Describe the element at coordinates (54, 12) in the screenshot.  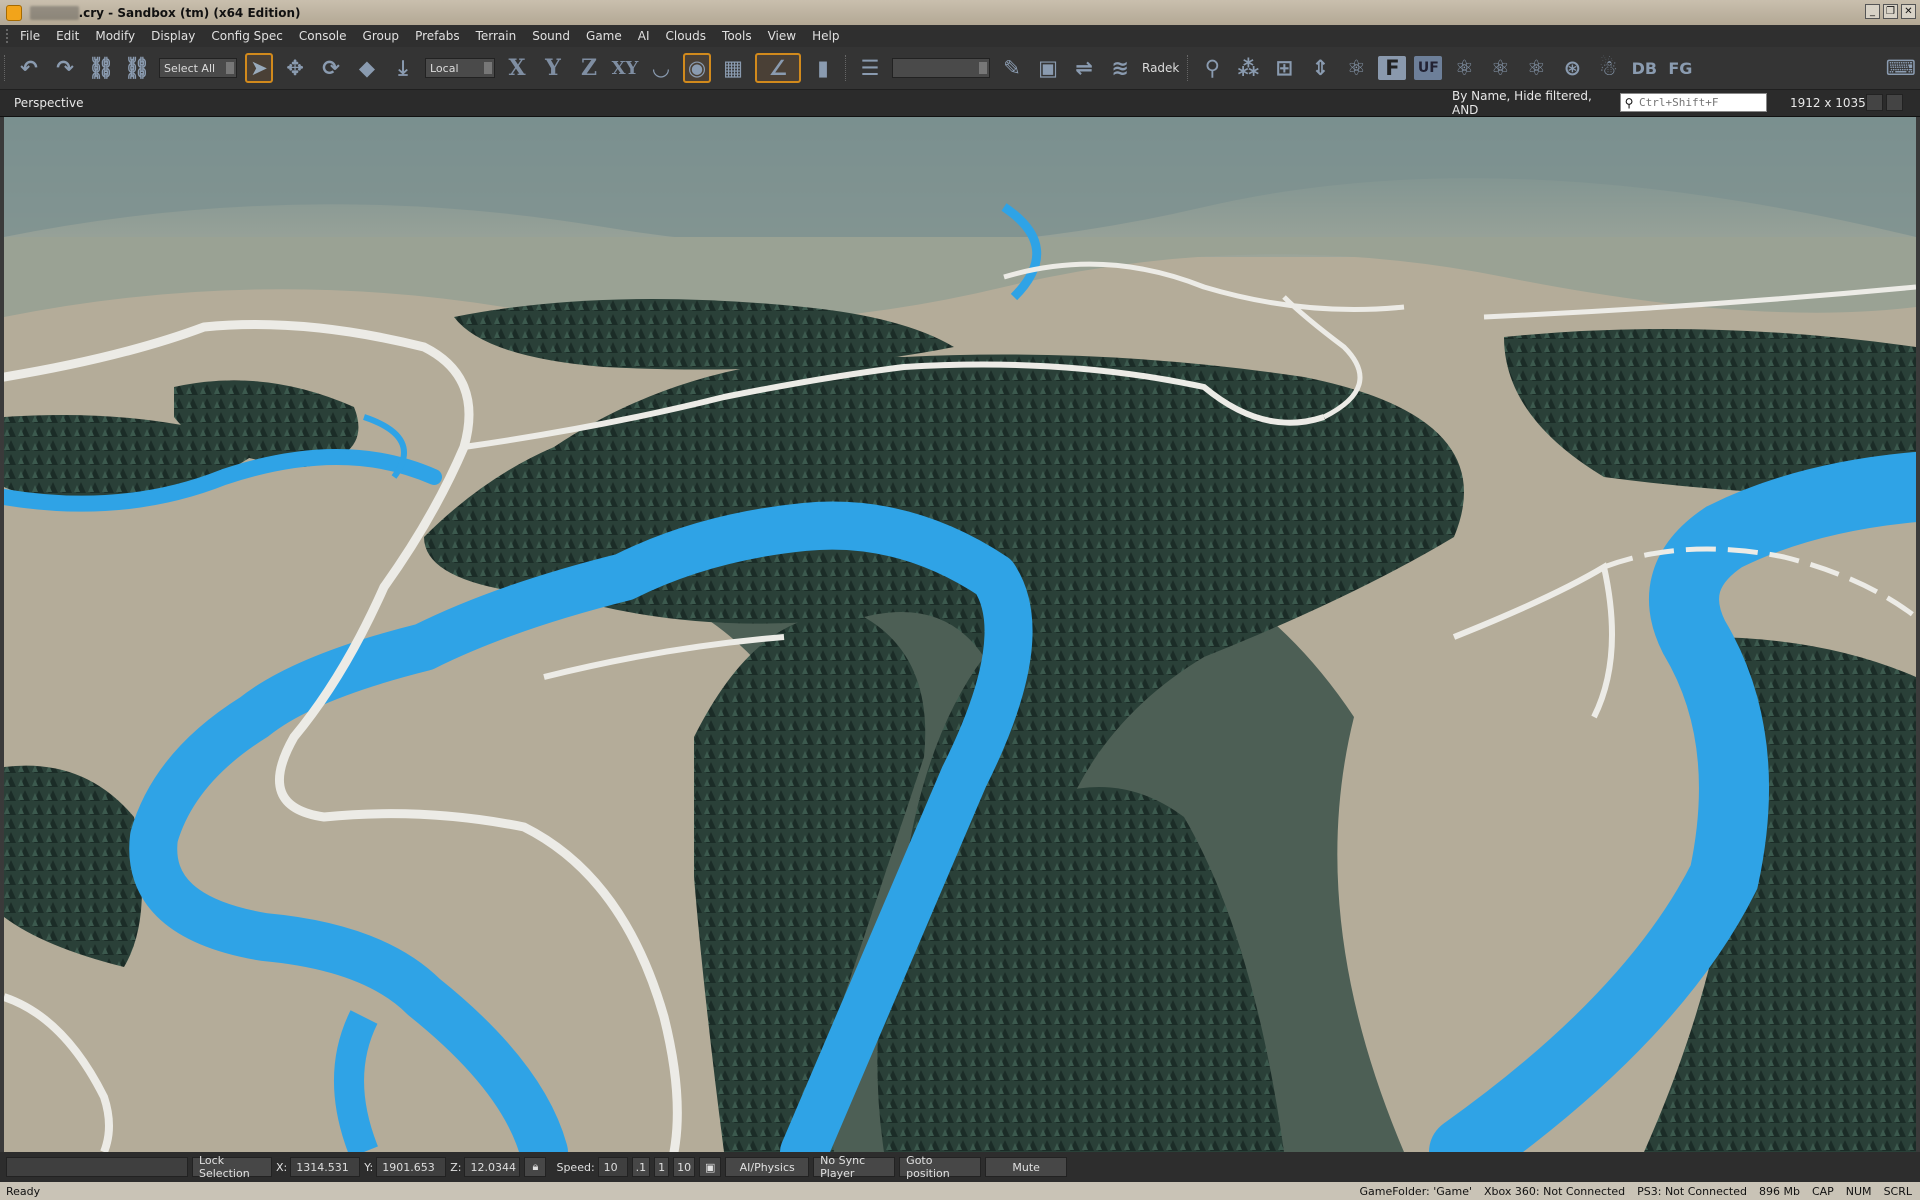
I see `redacted-filename: sample` at that location.